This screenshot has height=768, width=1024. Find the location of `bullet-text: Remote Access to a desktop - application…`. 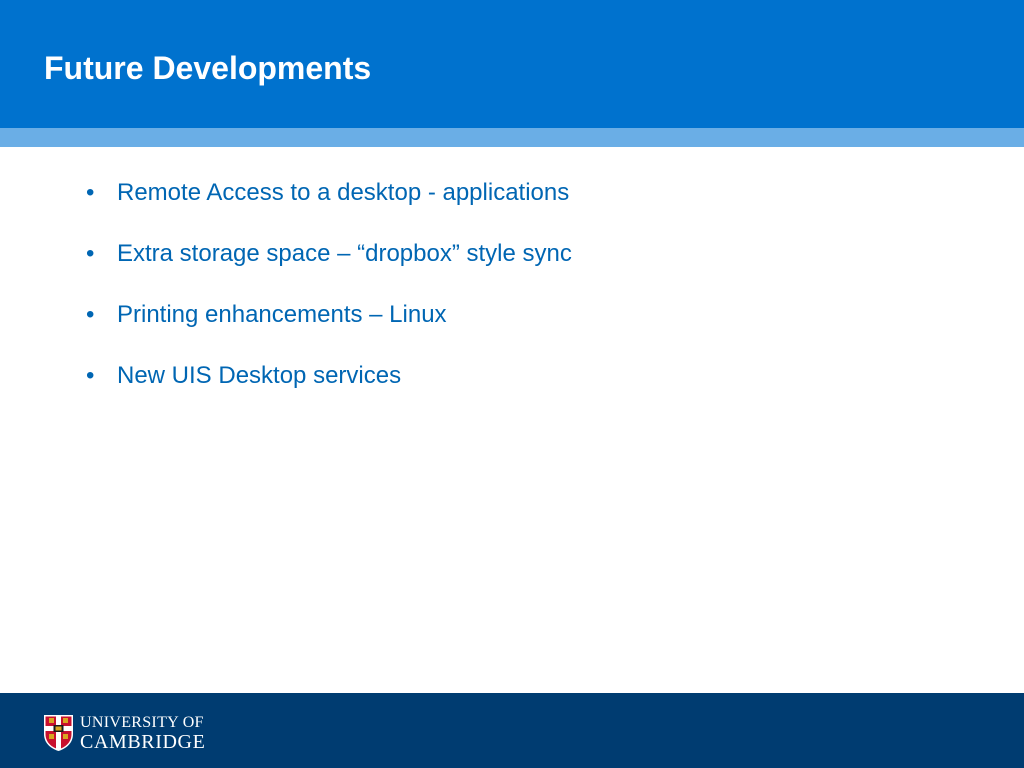

bullet-text: Remote Access to a desktop - application… is located at coordinates (343, 192).